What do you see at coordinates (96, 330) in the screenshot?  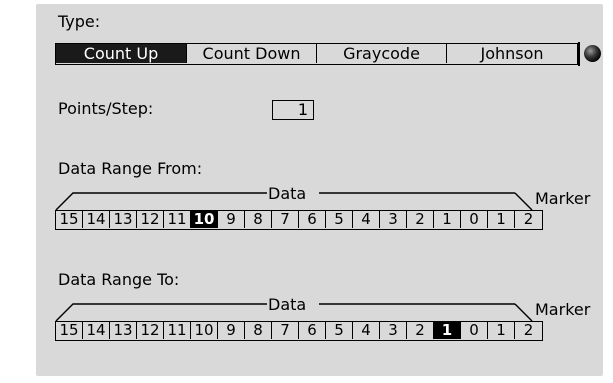 I see `data-range-to-data-bit-14: 14` at bounding box center [96, 330].